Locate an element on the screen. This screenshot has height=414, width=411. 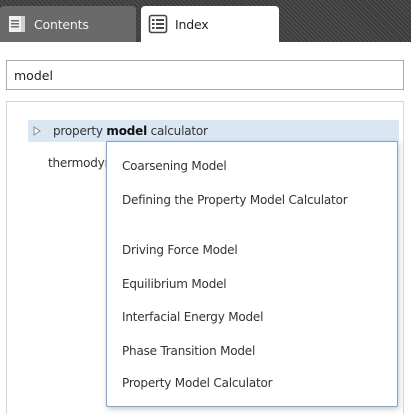
tab-contents: Contents is located at coordinates (68, 24).